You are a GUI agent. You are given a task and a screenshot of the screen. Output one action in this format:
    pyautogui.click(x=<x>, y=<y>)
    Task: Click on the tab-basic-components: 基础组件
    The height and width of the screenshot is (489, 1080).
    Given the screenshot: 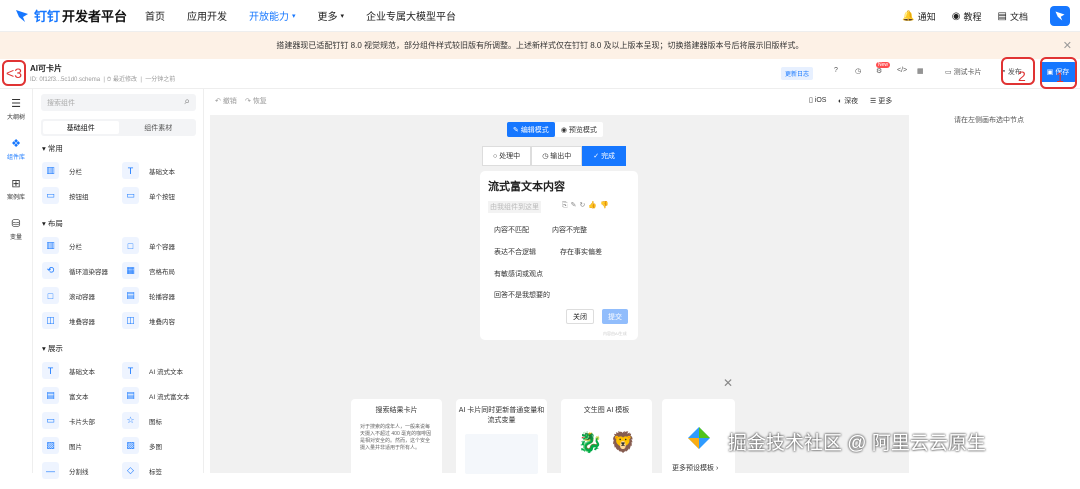 What is the action you would take?
    pyautogui.click(x=81, y=127)
    